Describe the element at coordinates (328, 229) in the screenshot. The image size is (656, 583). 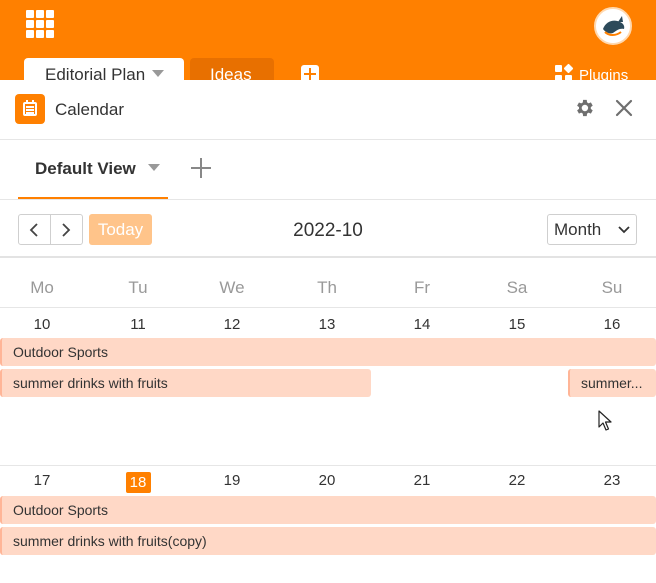
I see `calendar-toolbar: Today 2022-10 Month` at that location.